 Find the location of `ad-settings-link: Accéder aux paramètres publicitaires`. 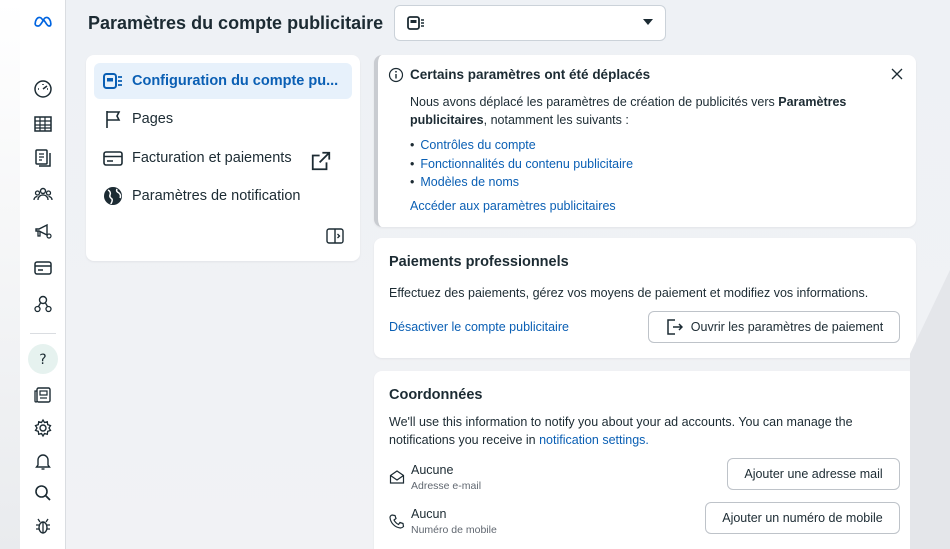

ad-settings-link: Accéder aux paramètres publicitaires is located at coordinates (513, 206).